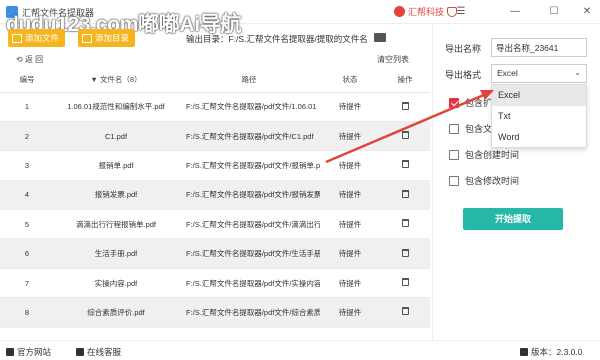  I want to click on format-option-word: Word, so click(539, 137).